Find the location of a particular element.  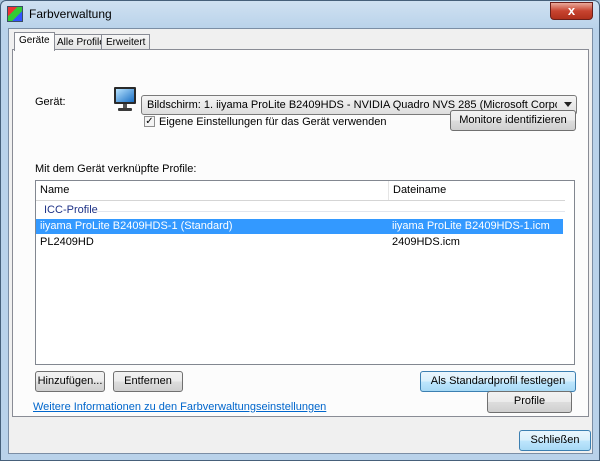

profile-filename: iiyama ProLite B2409HDS-1.icm is located at coordinates (471, 226).